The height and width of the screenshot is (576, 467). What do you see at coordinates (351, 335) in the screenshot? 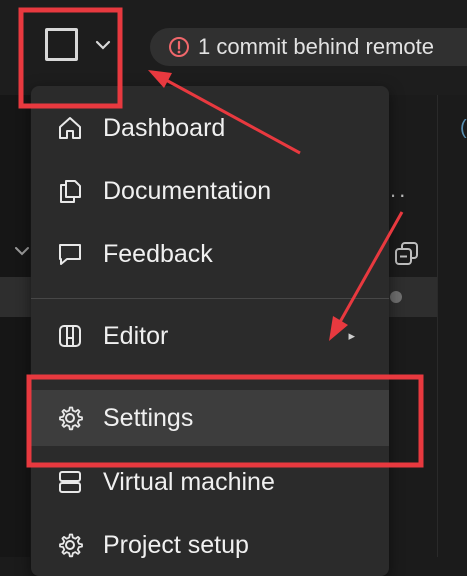
I see `submenu-arrow-icon: ▸` at bounding box center [351, 335].